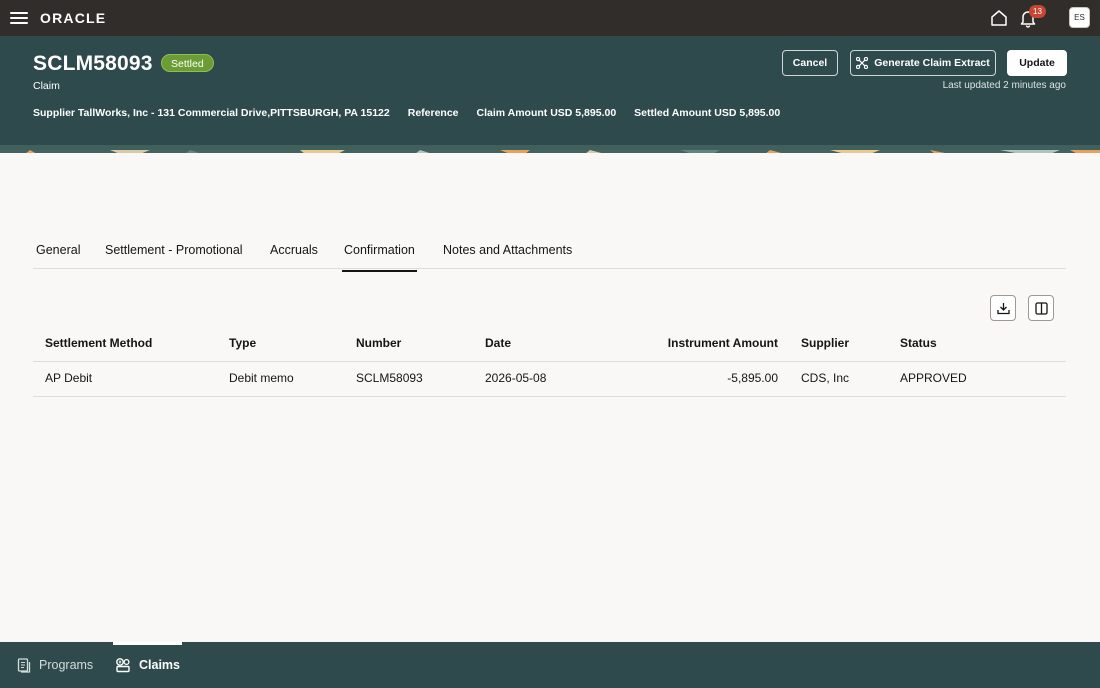  What do you see at coordinates (1037, 11) in the screenshot?
I see `notification-count-badge: 13` at bounding box center [1037, 11].